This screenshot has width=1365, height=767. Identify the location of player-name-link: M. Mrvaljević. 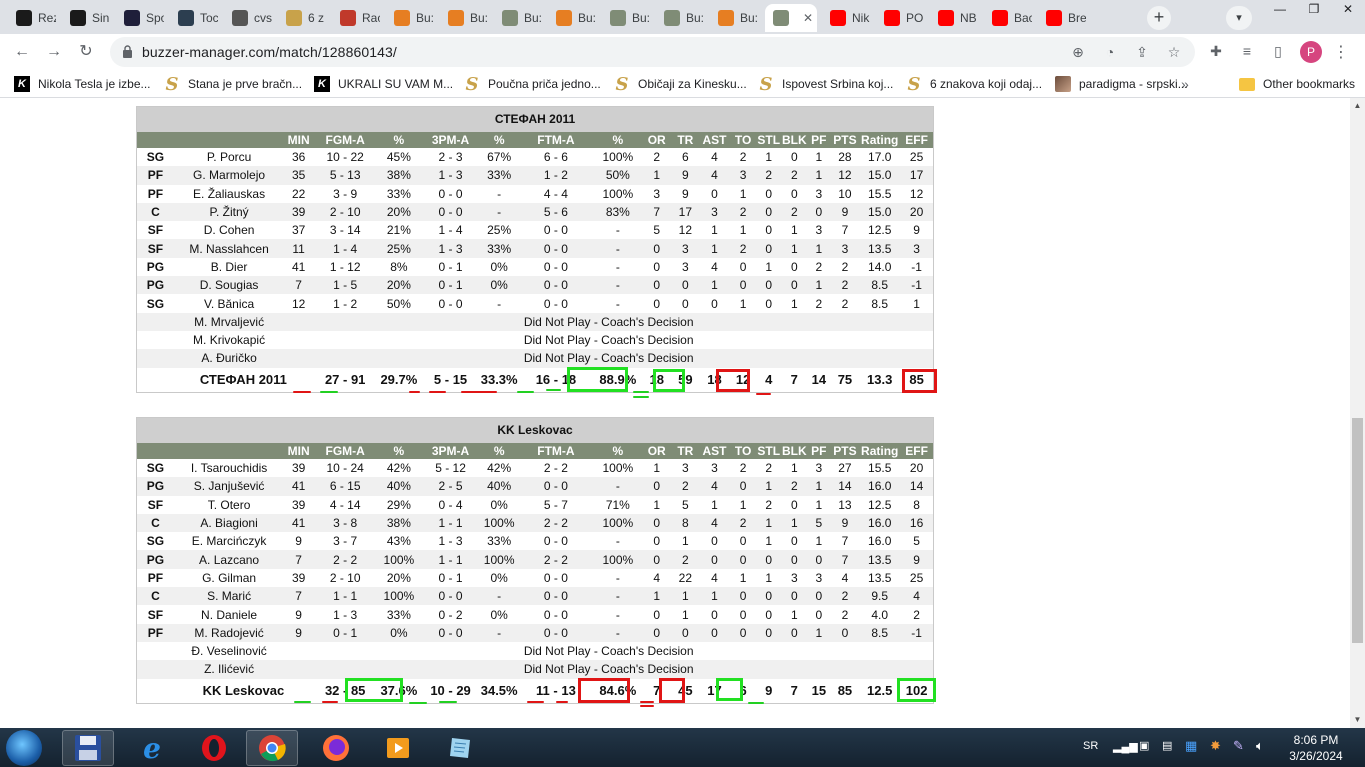
(229, 321).